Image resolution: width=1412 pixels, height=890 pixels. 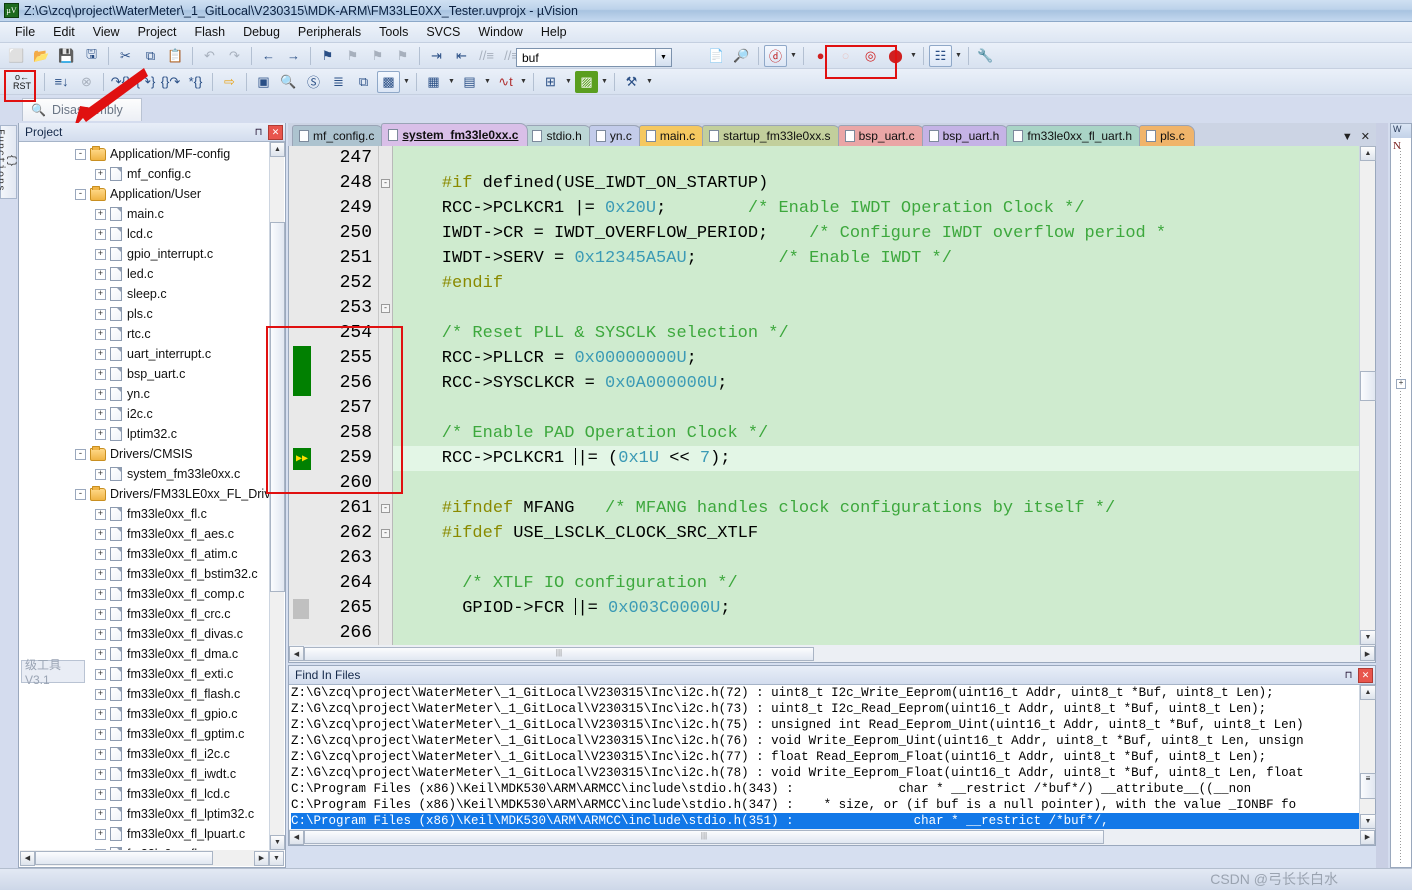 What do you see at coordinates (704, 837) in the screenshot?
I see `hscrollbar-thumb: |||` at bounding box center [704, 837].